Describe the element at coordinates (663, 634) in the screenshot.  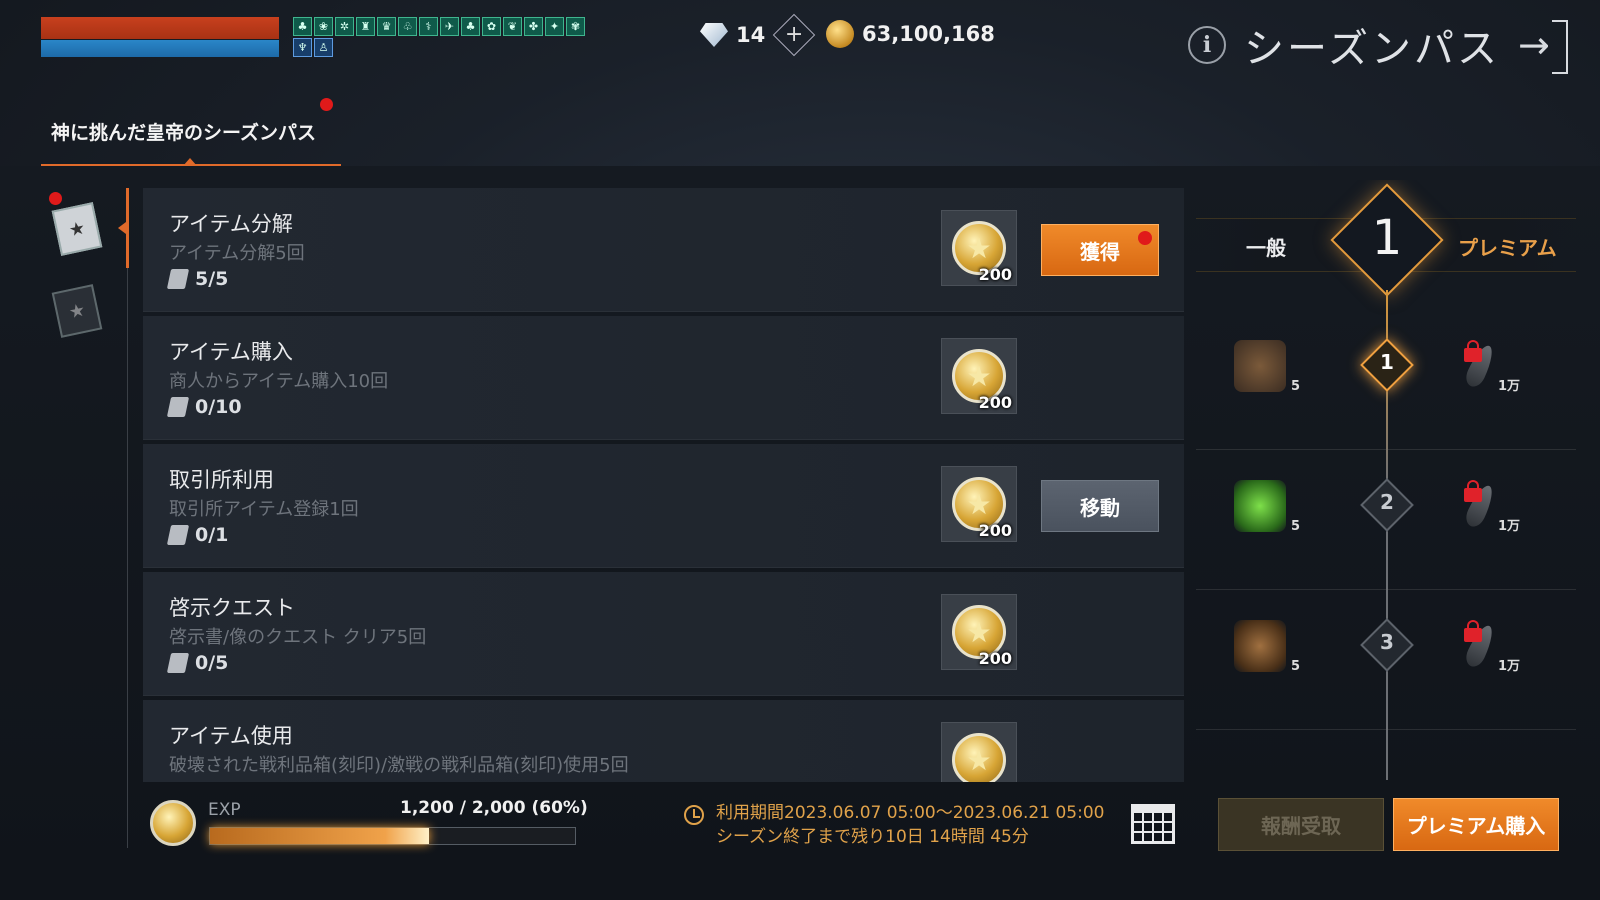
I see `quest-item: 啓示クエスト 啓示書/像のクエスト クリア5回 0/5 ★ 200` at that location.